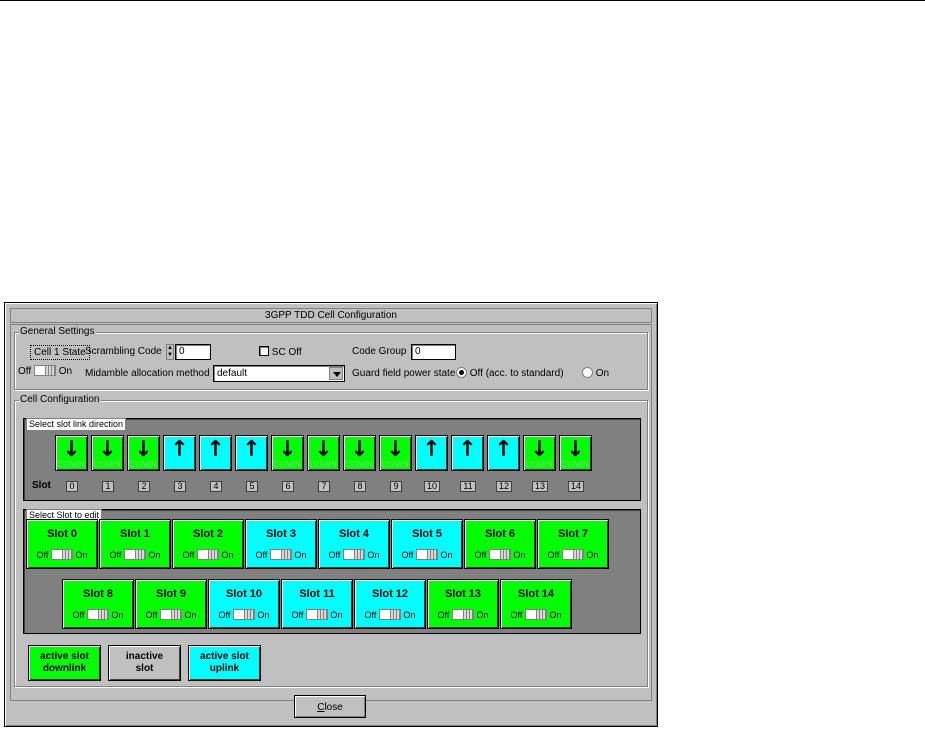  What do you see at coordinates (251, 453) in the screenshot?
I see `direction-tile-5: ↑` at bounding box center [251, 453].